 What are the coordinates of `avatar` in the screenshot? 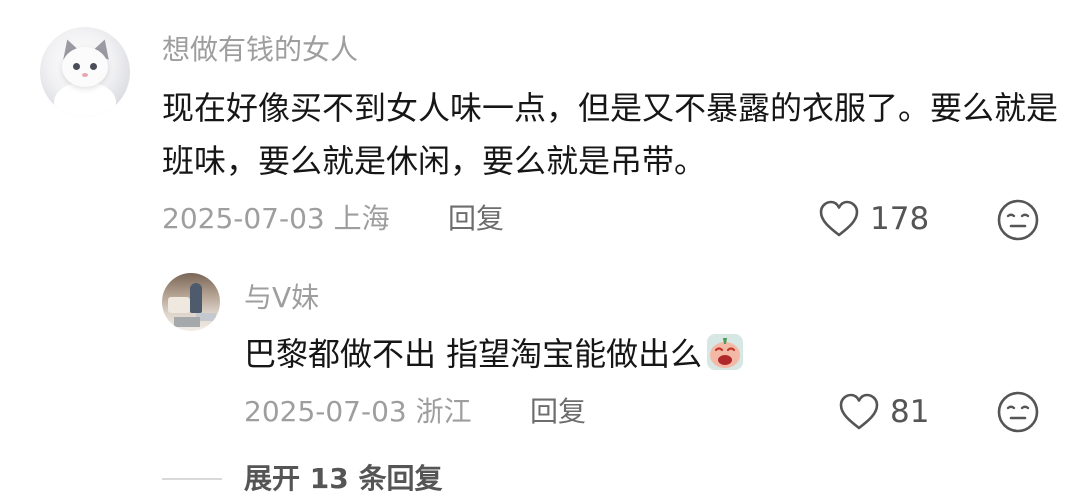 It's located at (85, 72).